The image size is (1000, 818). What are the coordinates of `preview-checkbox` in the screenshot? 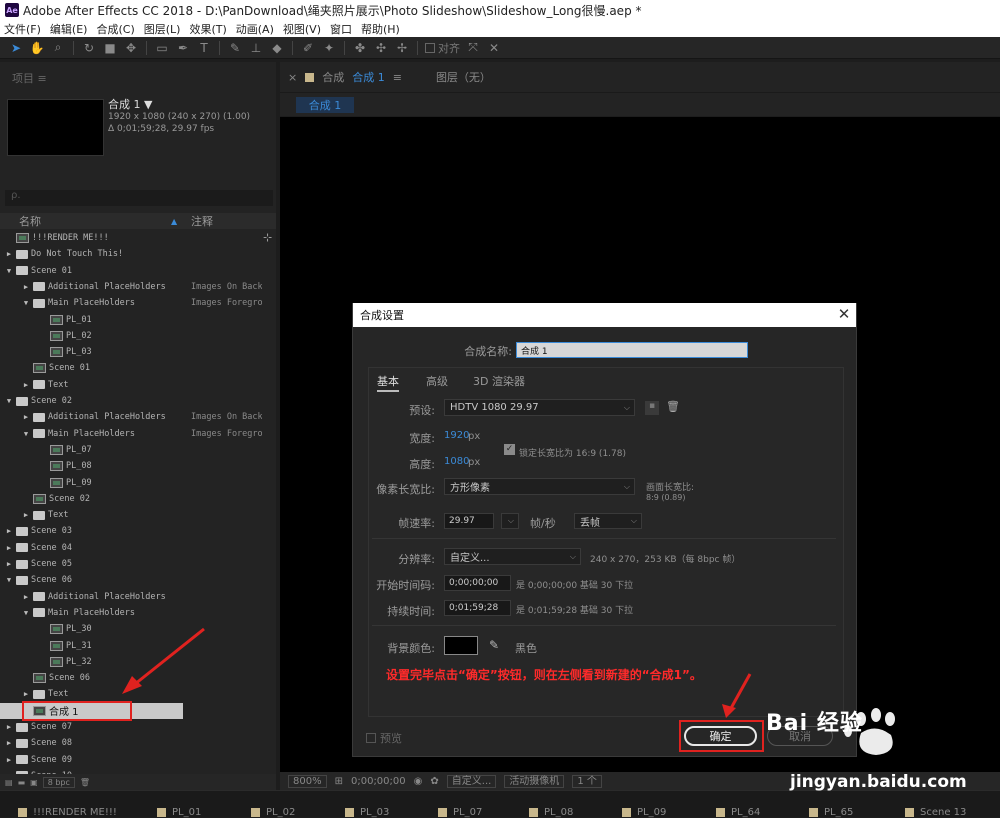 It's located at (371, 738).